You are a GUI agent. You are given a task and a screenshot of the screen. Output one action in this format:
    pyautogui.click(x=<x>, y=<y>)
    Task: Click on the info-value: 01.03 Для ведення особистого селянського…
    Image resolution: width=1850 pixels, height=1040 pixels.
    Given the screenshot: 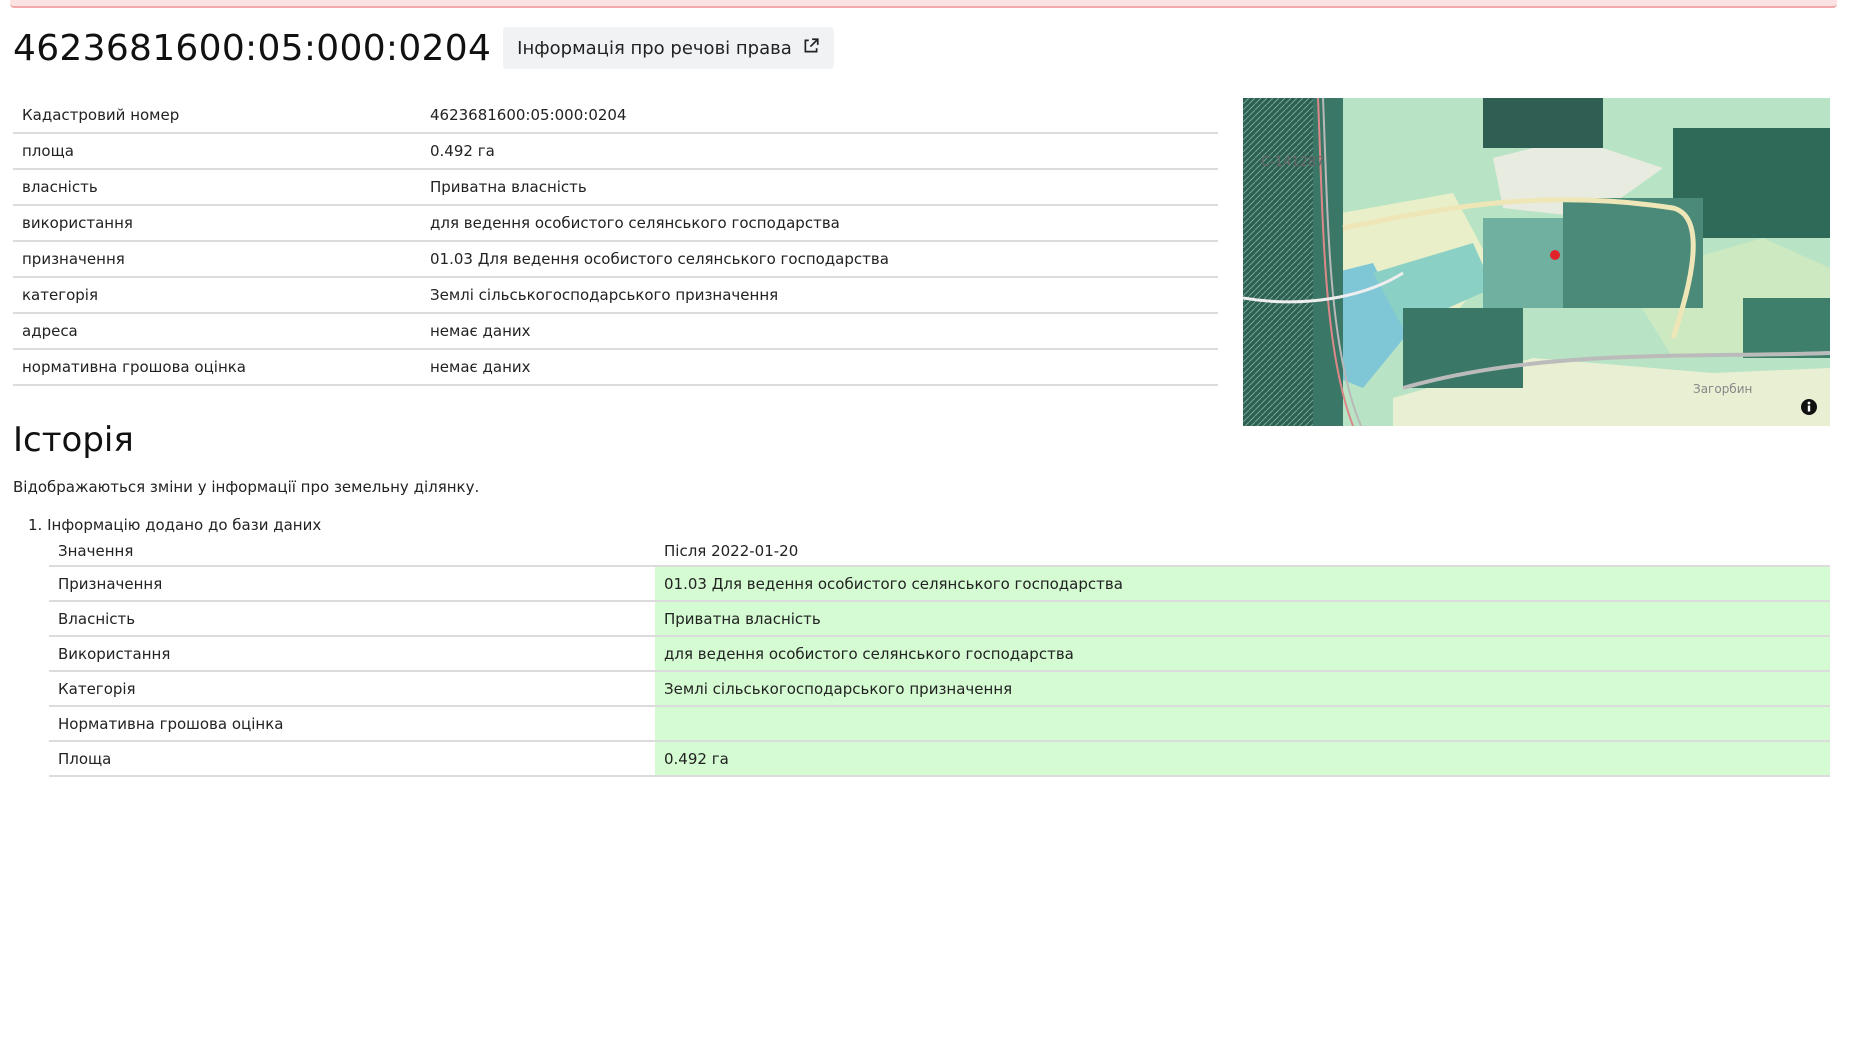 What is the action you would take?
    pyautogui.click(x=819, y=259)
    